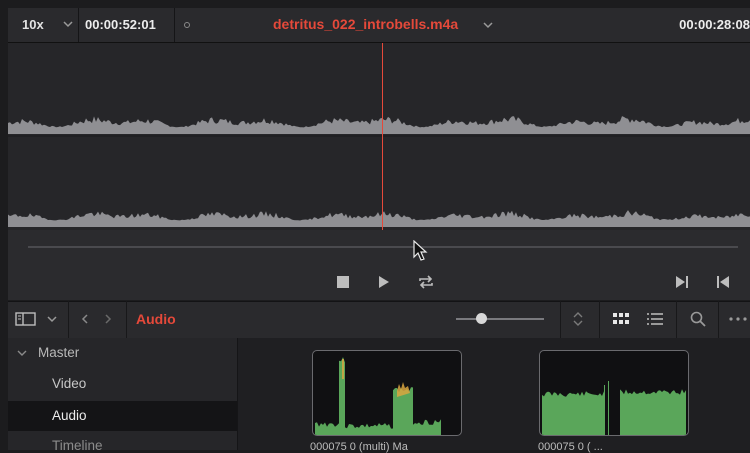 Image resolution: width=750 pixels, height=453 pixels. I want to click on forward-icon, so click(108, 319).